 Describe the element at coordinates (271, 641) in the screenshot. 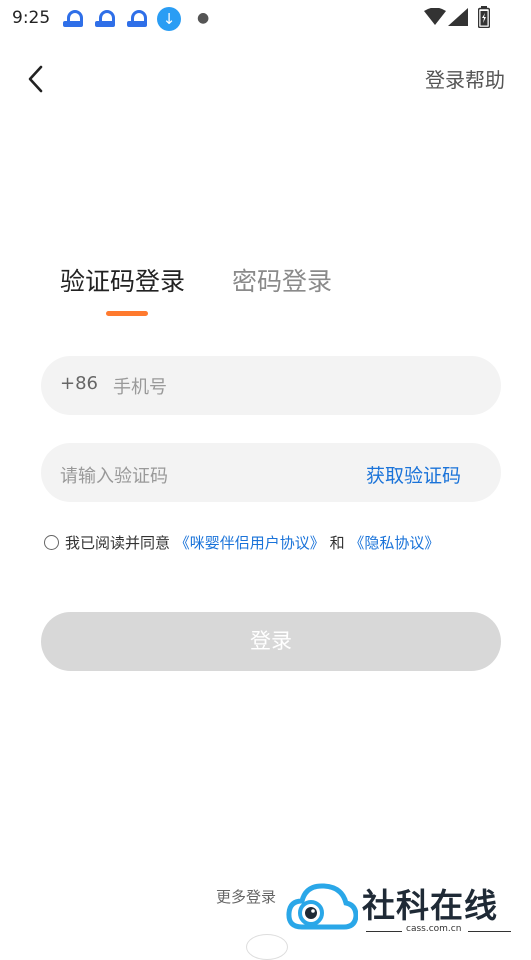

I see `login-button: 登录` at that location.